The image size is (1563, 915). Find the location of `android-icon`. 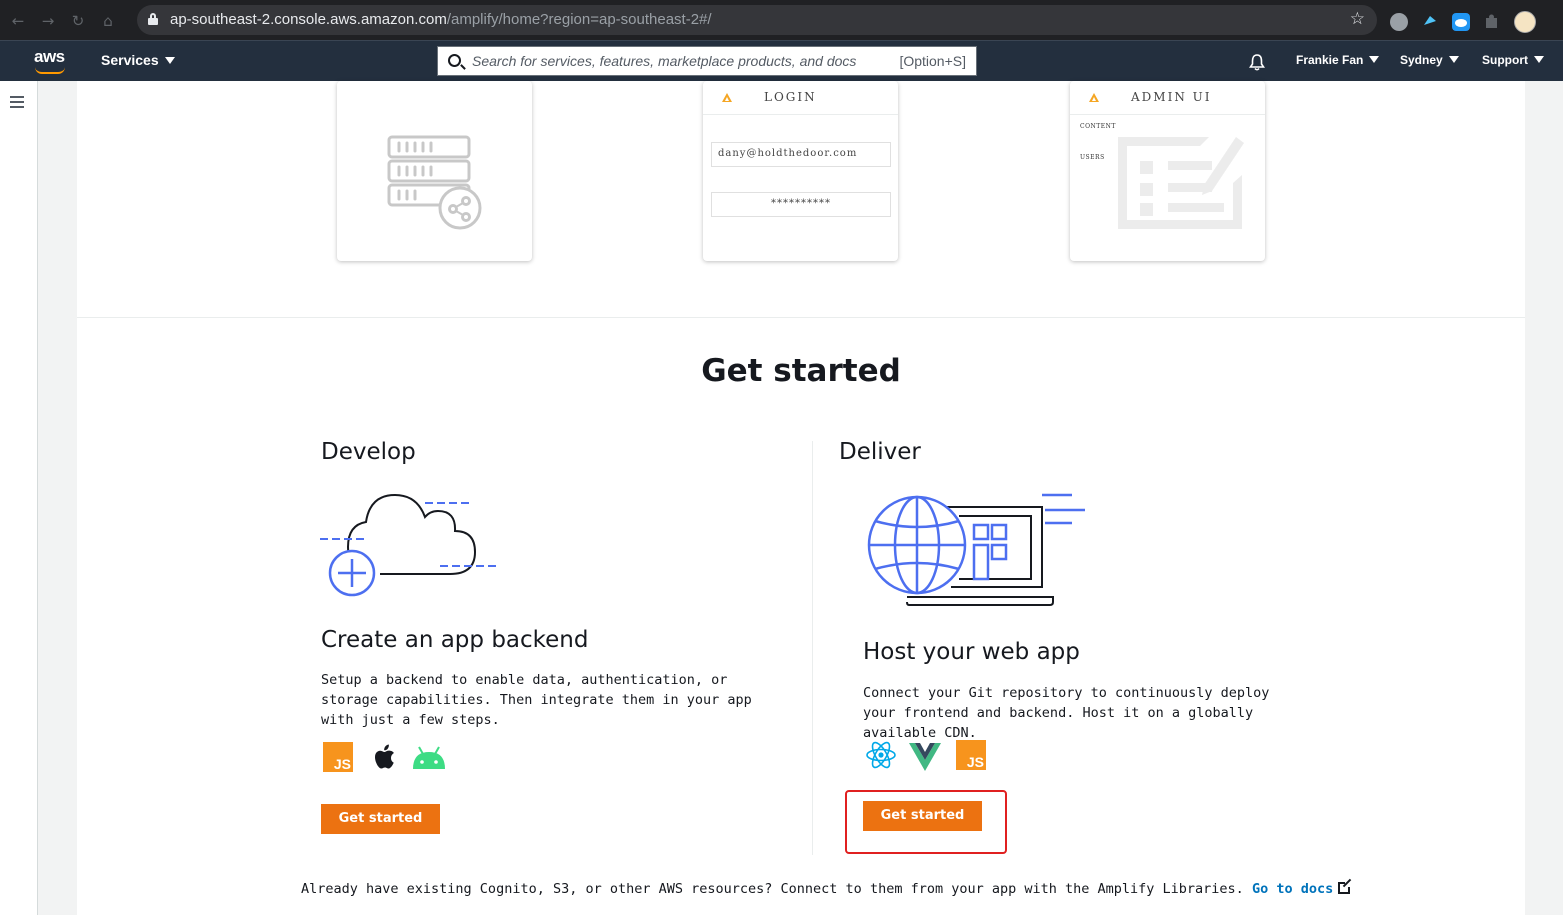

android-icon is located at coordinates (429, 757).